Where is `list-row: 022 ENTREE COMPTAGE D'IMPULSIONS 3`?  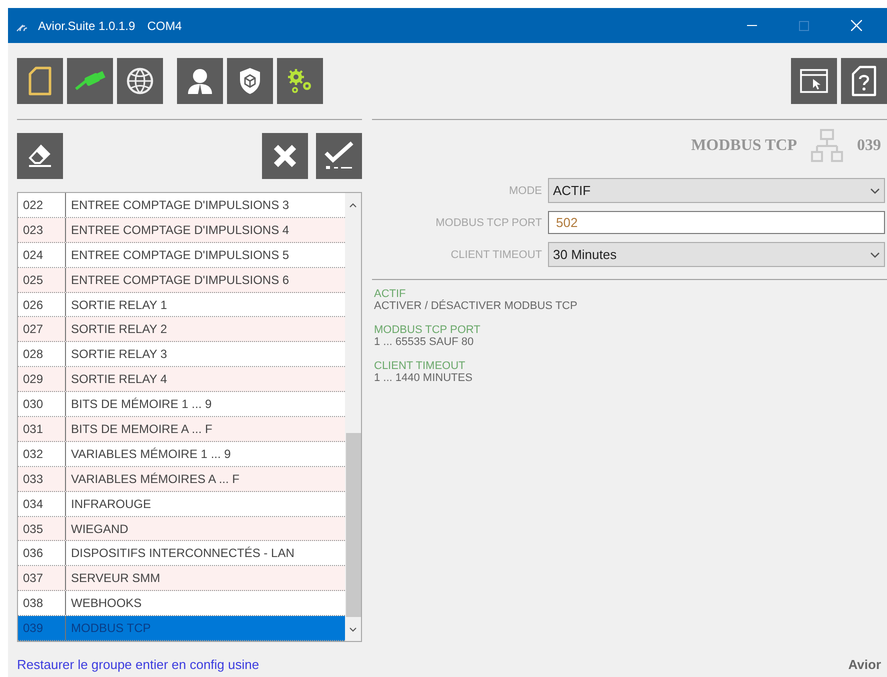 list-row: 022 ENTREE COMPTAGE D'IMPULSIONS 3 is located at coordinates (181, 205).